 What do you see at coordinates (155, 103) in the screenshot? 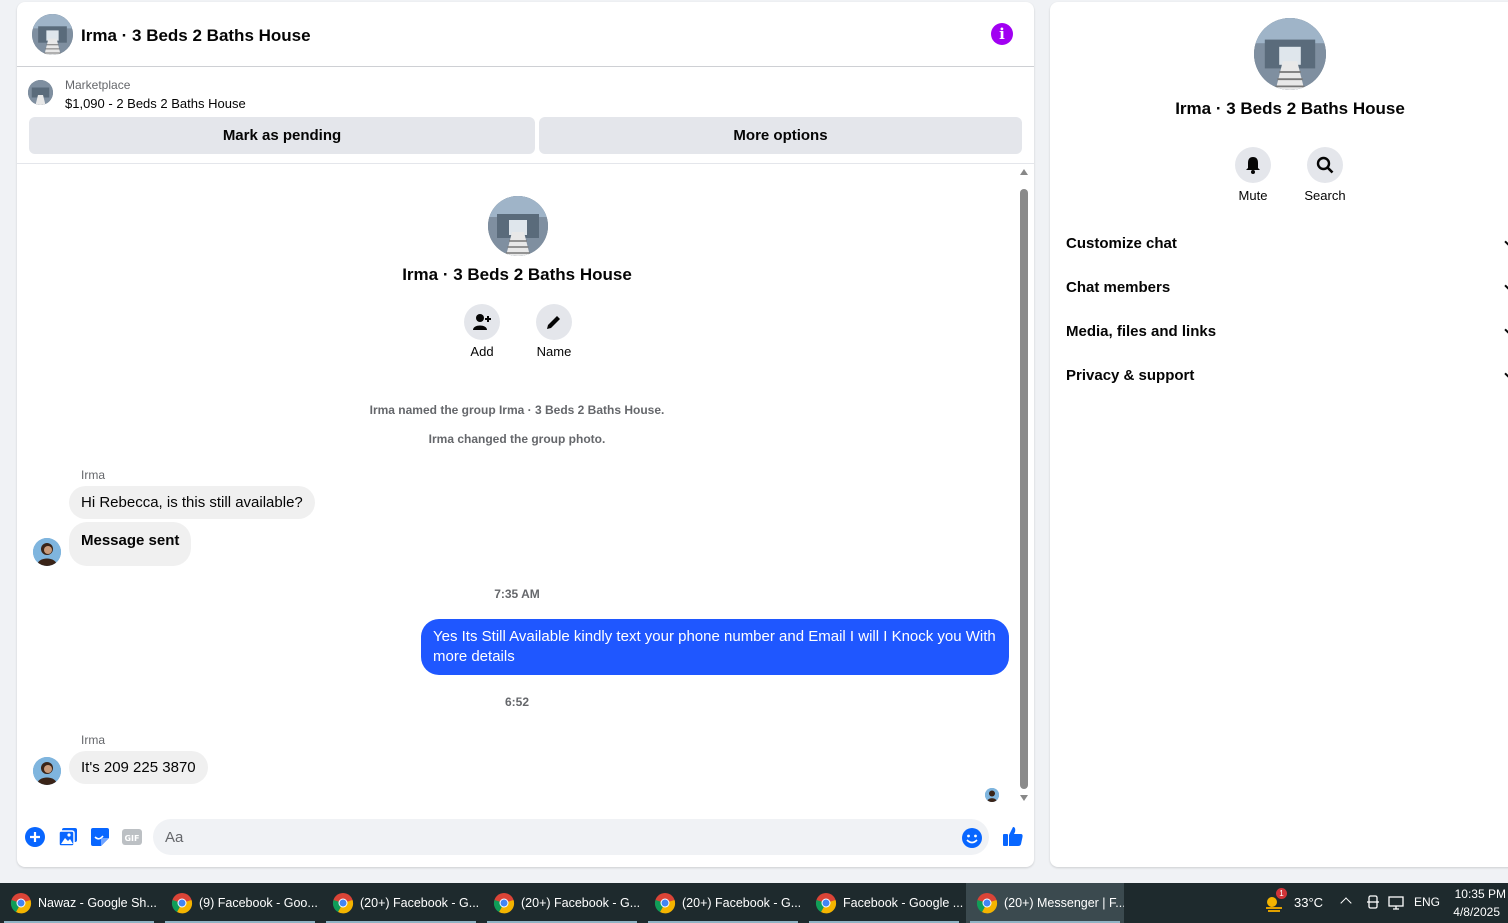
I see `listing-title: $1,090 - 2 Beds 2 Baths House` at bounding box center [155, 103].